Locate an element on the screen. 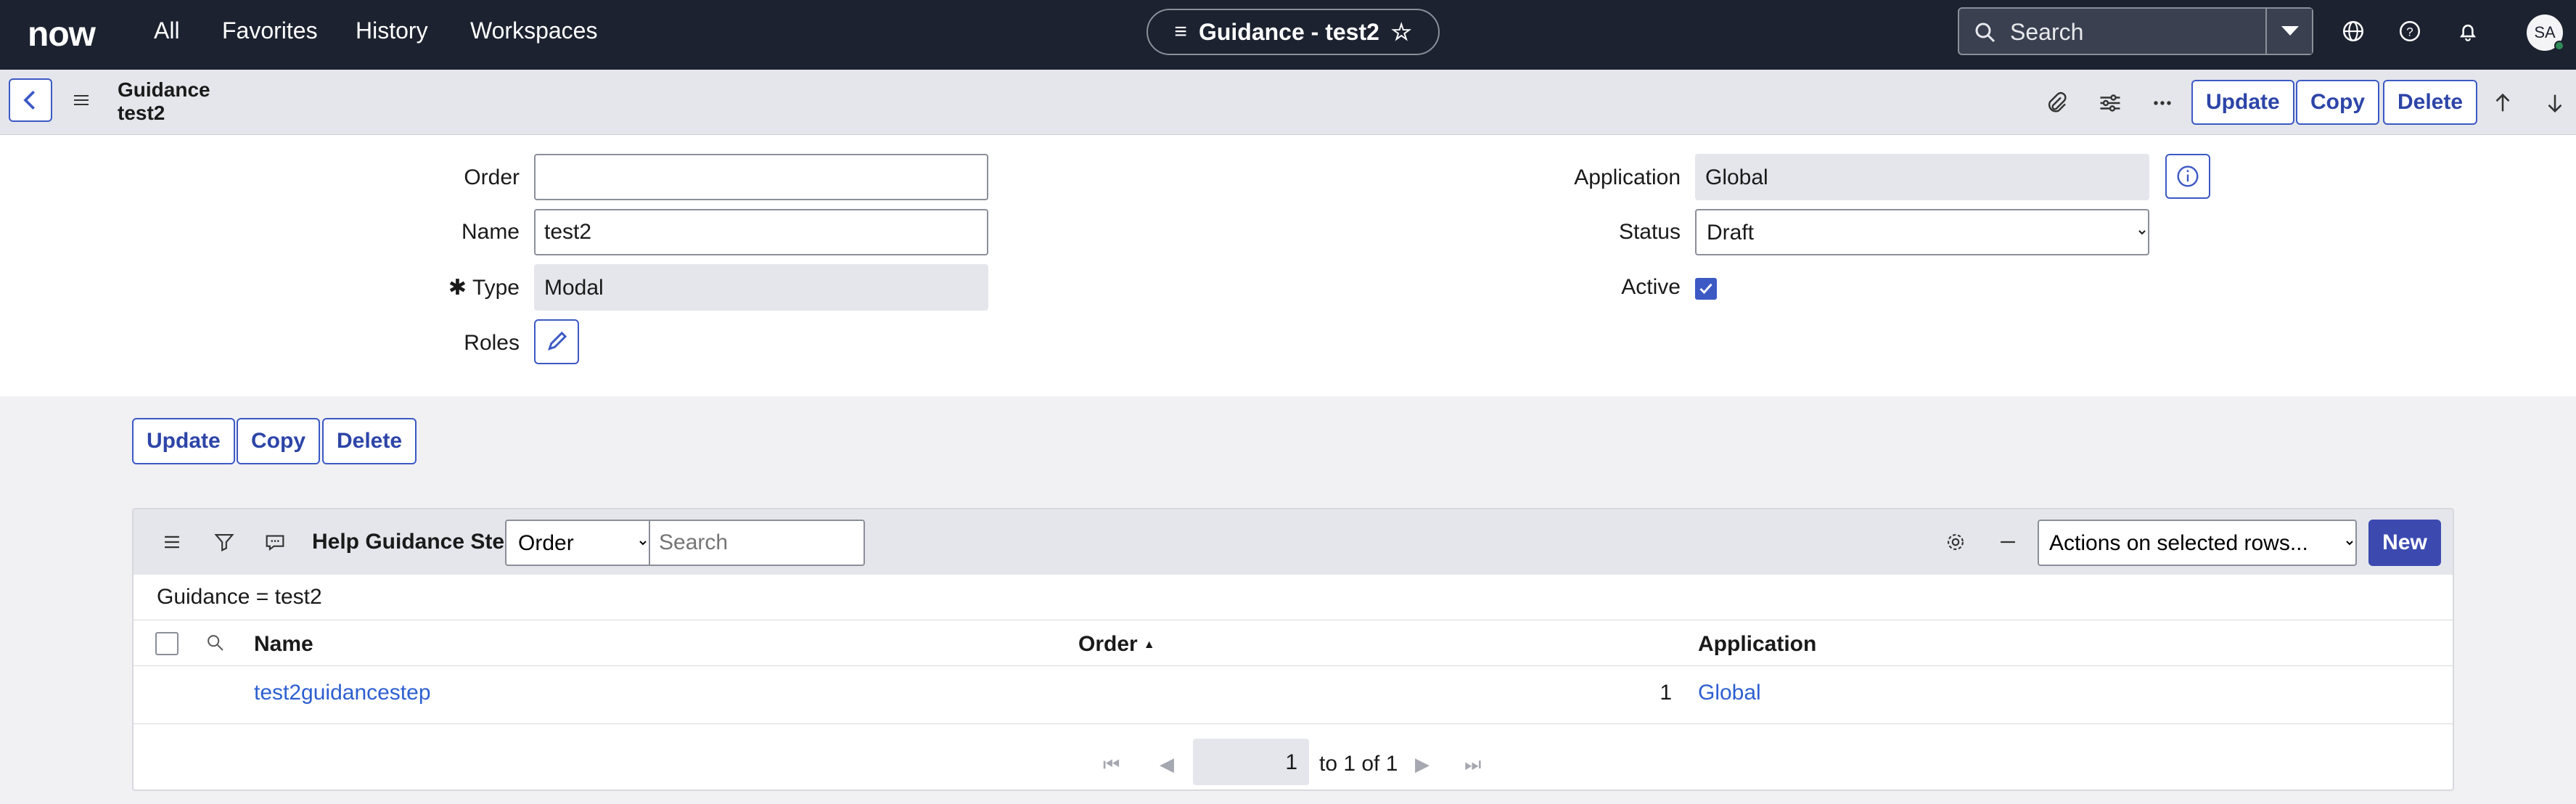  checkmark-icon is located at coordinates (1705, 289).